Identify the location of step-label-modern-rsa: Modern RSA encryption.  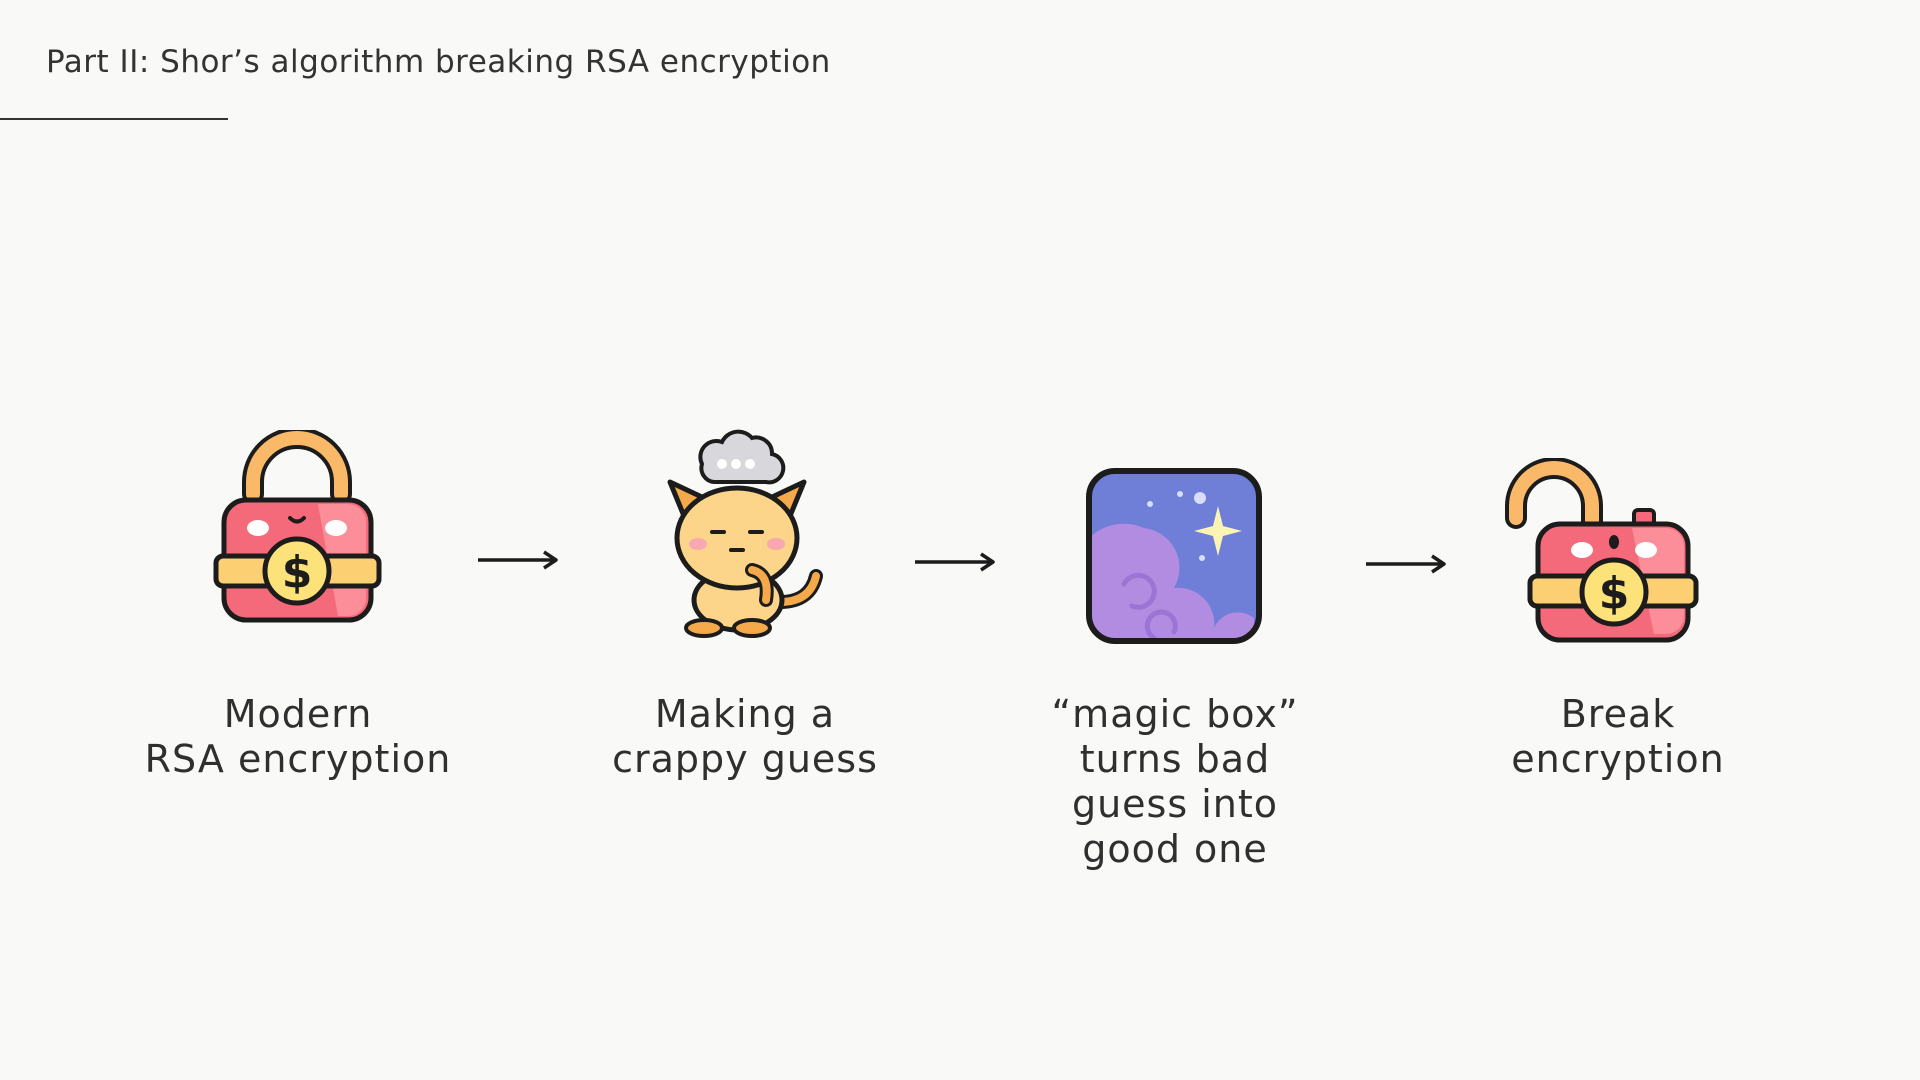
(298, 737).